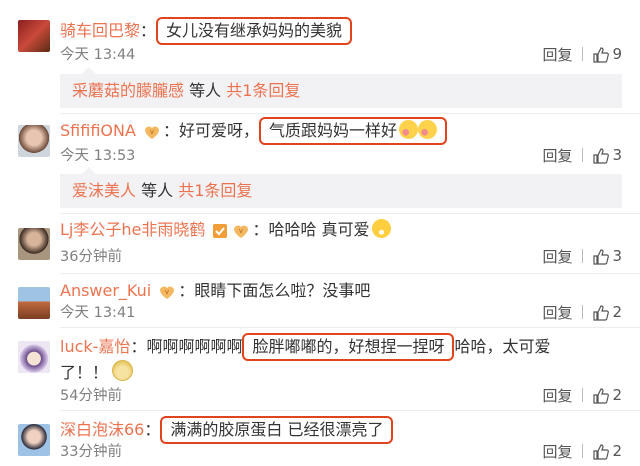  I want to click on comment-text: 啊啊啊啊啊啊, so click(194, 346).